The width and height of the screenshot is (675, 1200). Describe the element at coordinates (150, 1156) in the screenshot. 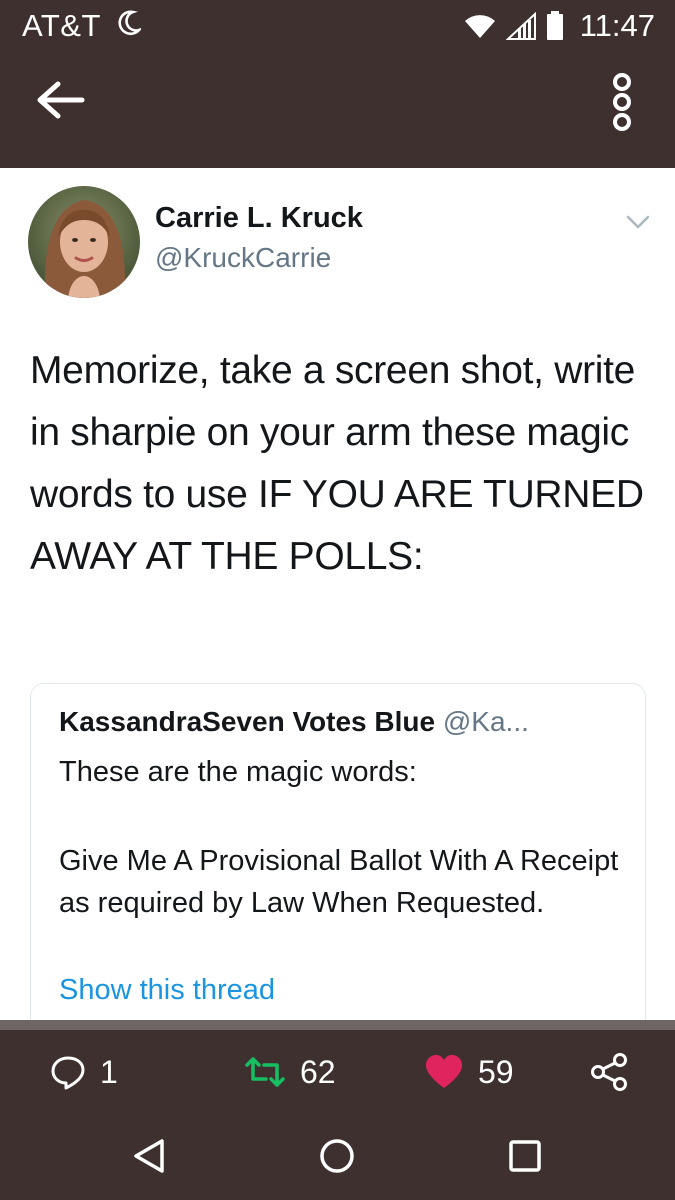

I see `back-triangle-icon` at that location.